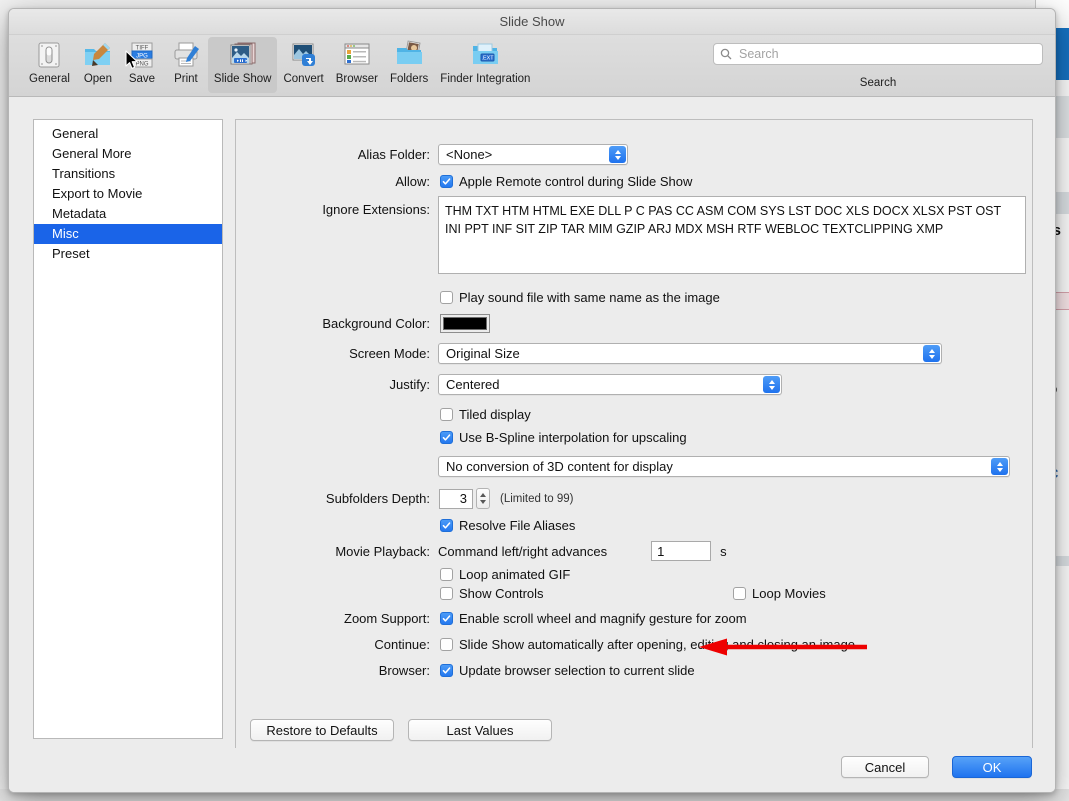 This screenshot has width=1069, height=801. Describe the element at coordinates (357, 55) in the screenshot. I see `browser-list-icon` at that location.